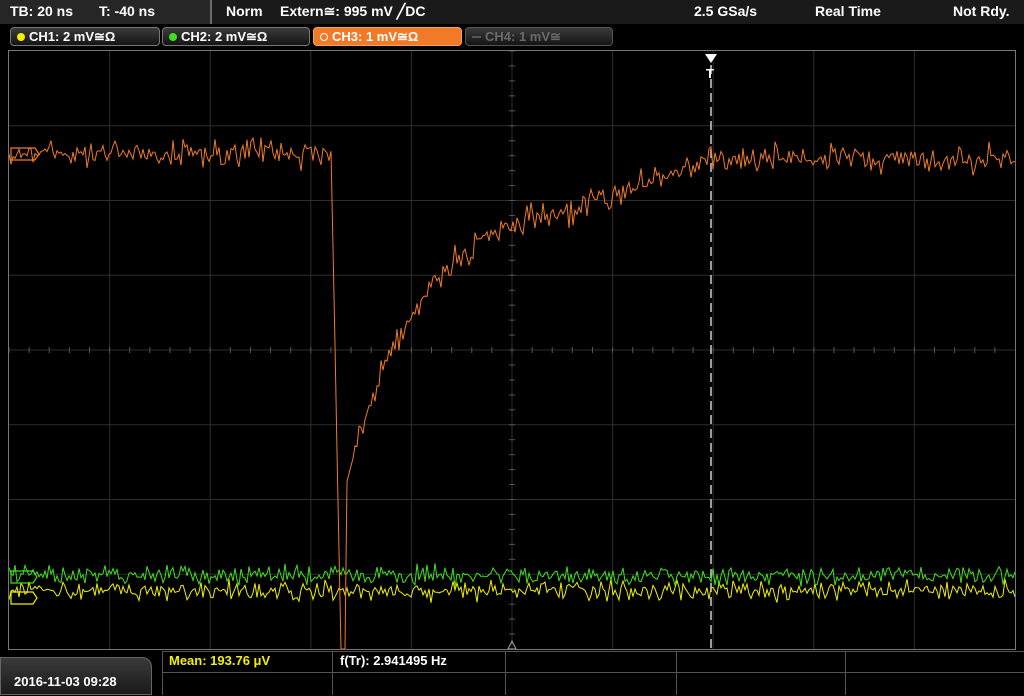  What do you see at coordinates (21, 37) in the screenshot?
I see `channel-1-dot-icon` at bounding box center [21, 37].